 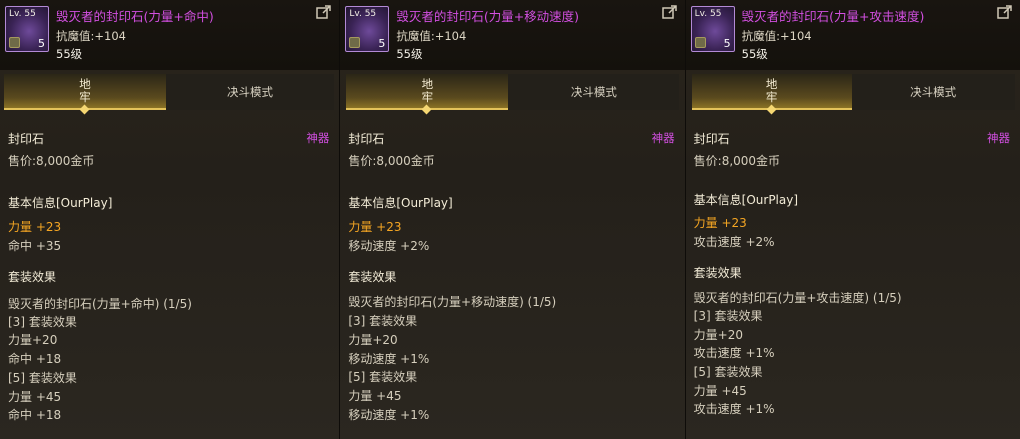 I want to click on set5-stat-b: 命中 +18, so click(x=35, y=415).